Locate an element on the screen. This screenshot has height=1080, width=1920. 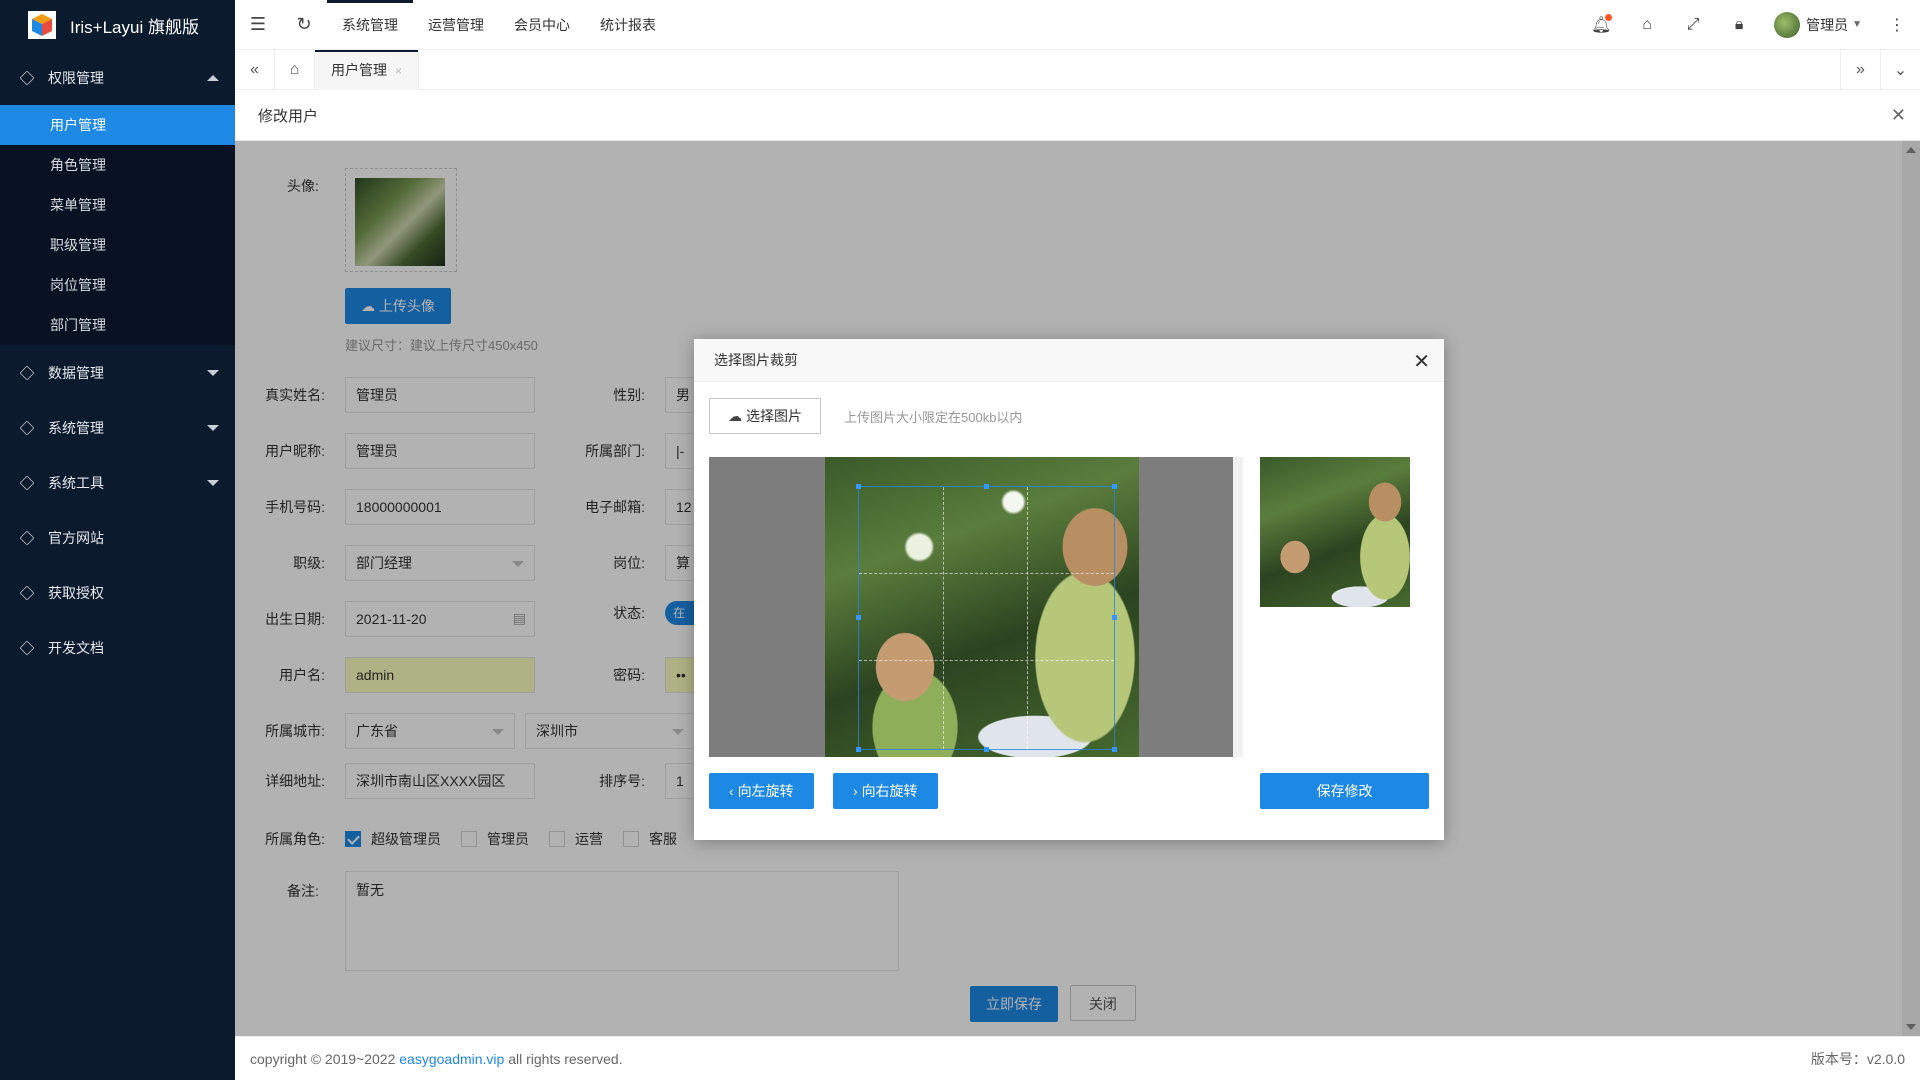
modal-close-icon: ✕ is located at coordinates (1421, 361).